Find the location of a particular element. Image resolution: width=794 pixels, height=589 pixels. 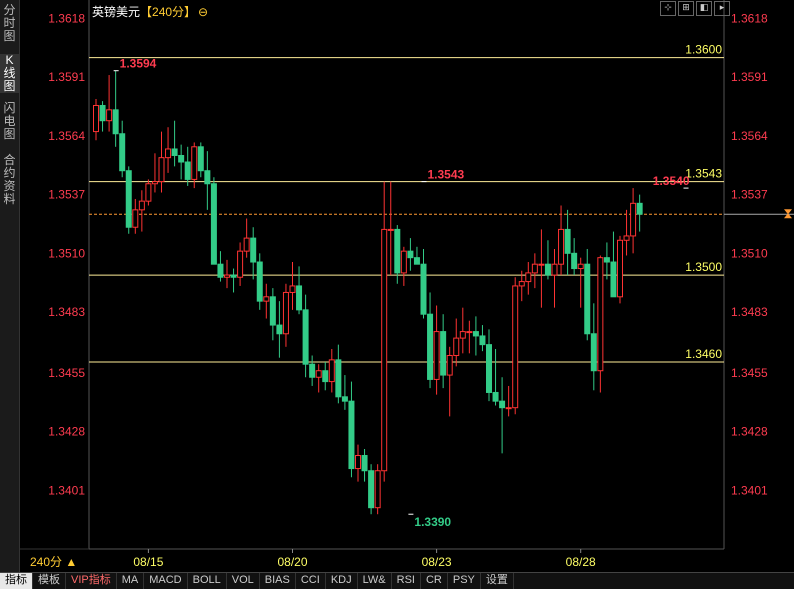

indicator-tab-10: LW& is located at coordinates (375, 581).